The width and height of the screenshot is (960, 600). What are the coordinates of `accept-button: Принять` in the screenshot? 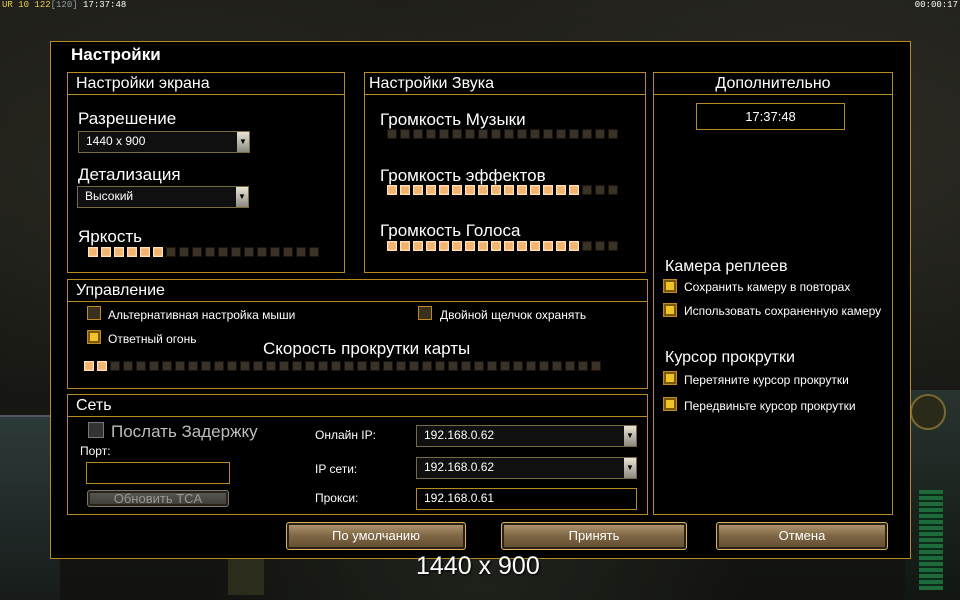 It's located at (594, 536).